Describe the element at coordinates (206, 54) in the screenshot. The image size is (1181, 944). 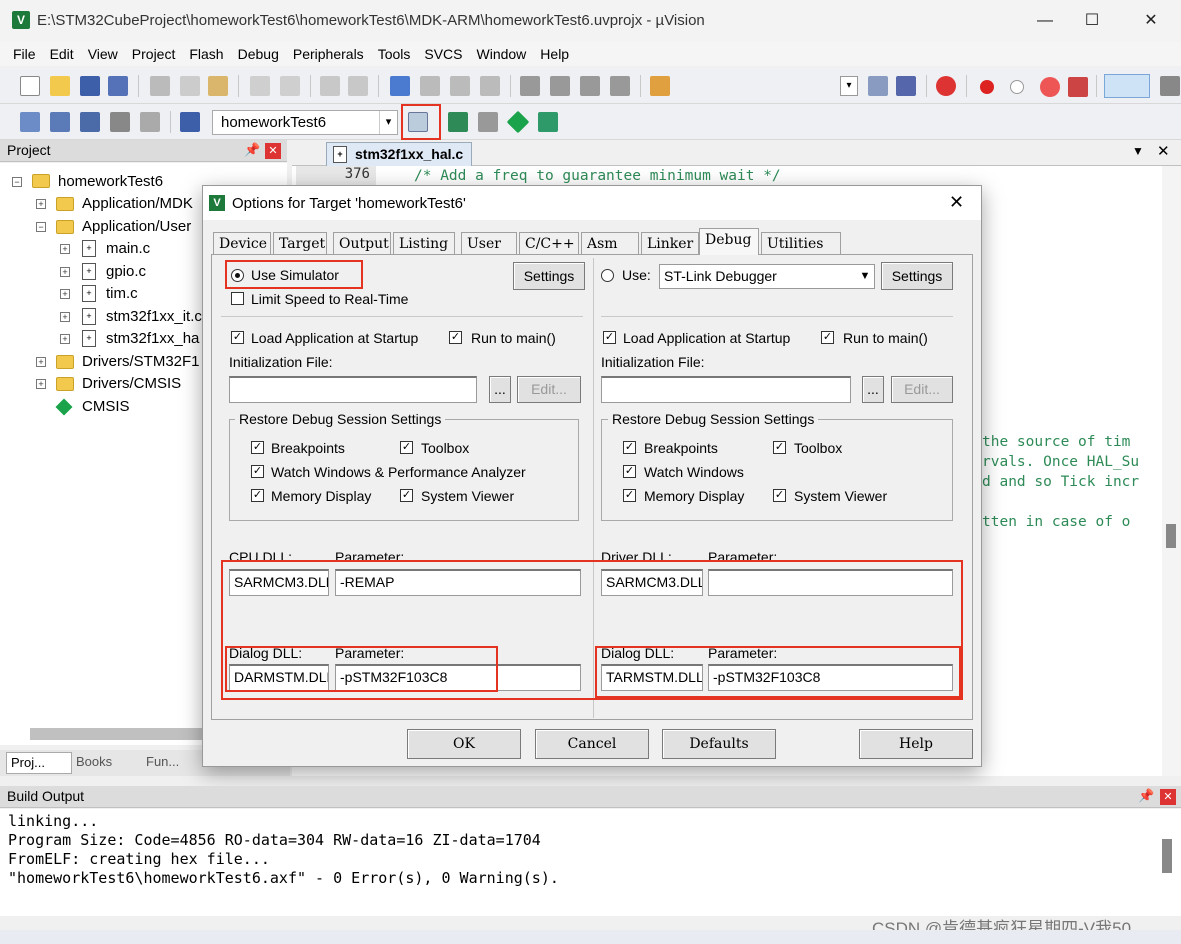
I see `menu-flash: Flash` at that location.